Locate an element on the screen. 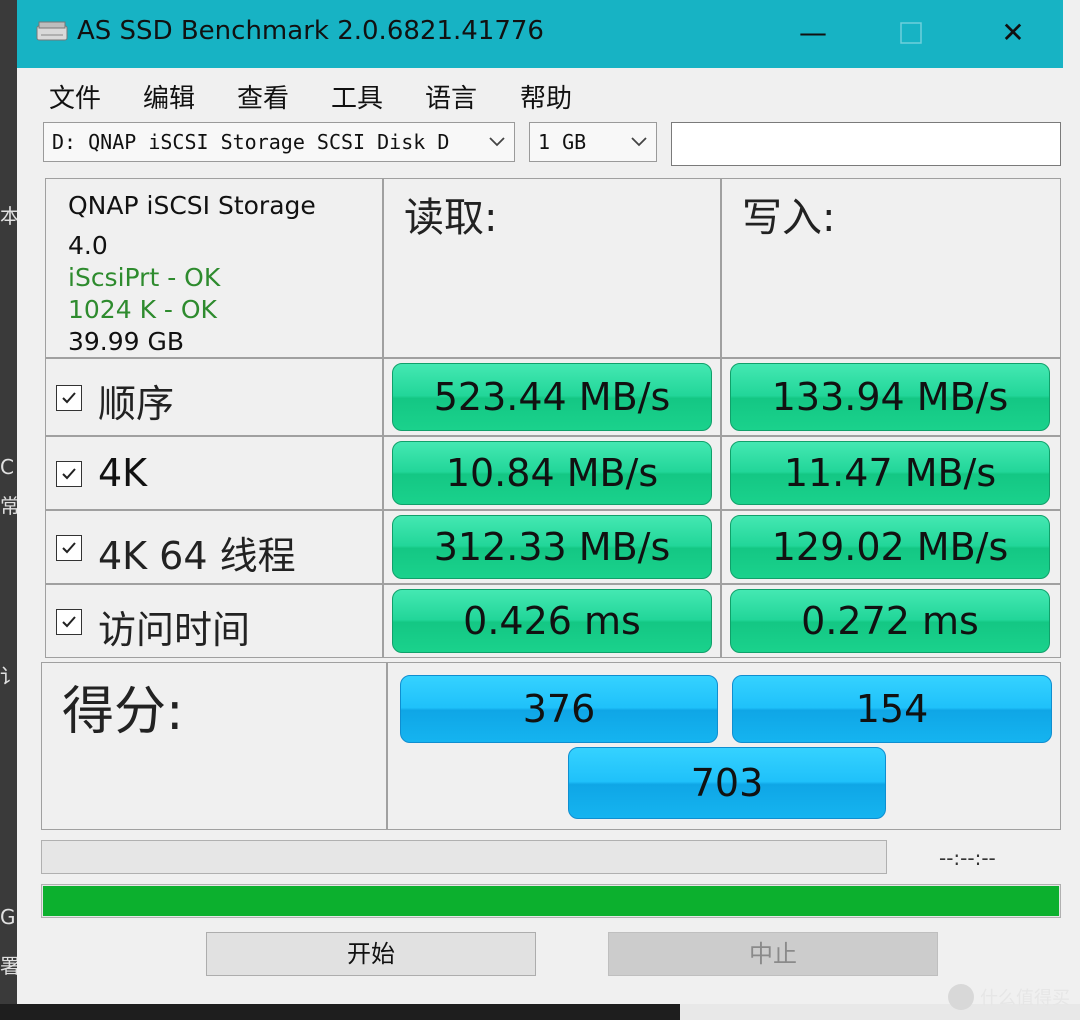 The width and height of the screenshot is (1080, 1020). close-icon: ✕ is located at coordinates (1013, 33).